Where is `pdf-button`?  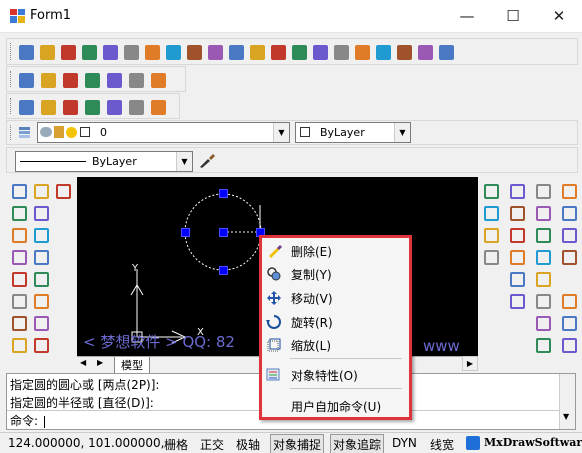 pdf-button is located at coordinates (136, 80).